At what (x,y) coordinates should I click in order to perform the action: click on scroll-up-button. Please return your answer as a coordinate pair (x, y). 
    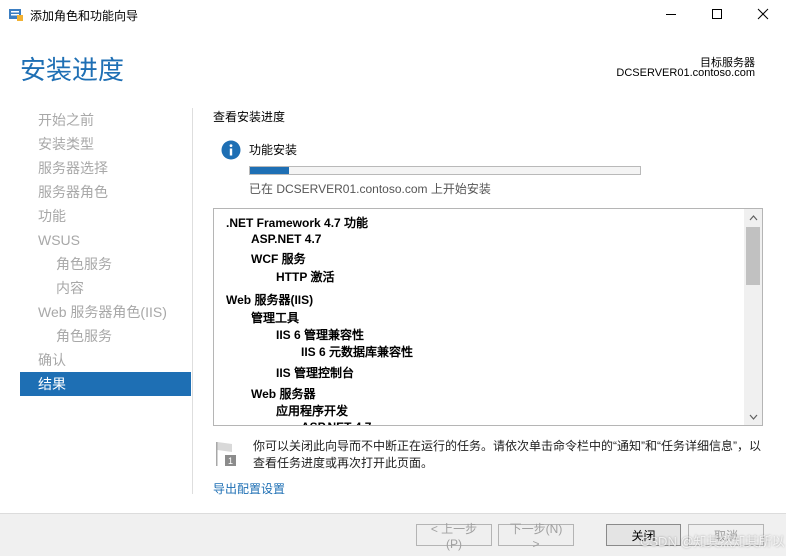
    Looking at the image, I should click on (753, 217).